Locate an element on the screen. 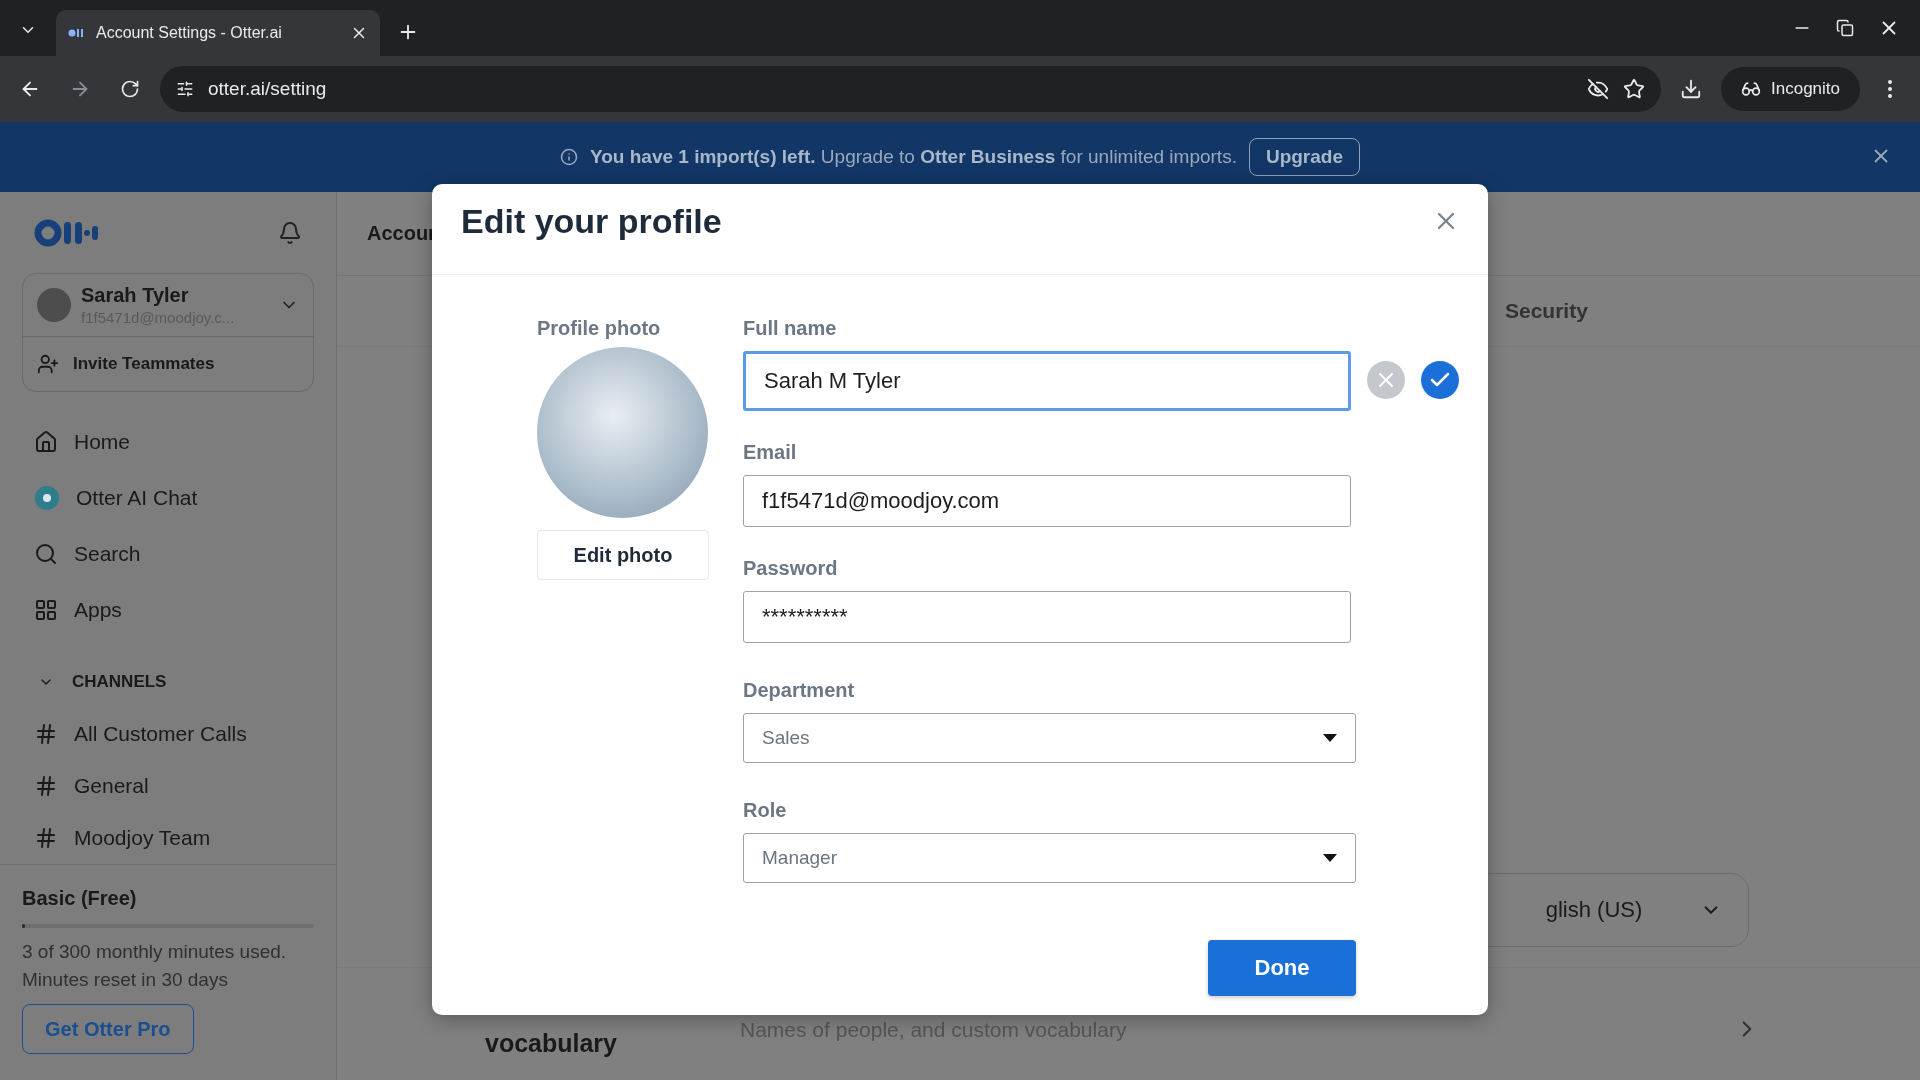 This screenshot has width=1920, height=1080. banner-message: You have 1 import(s) left. Upgrade to Otter Business for unlimited imports. is located at coordinates (913, 157).